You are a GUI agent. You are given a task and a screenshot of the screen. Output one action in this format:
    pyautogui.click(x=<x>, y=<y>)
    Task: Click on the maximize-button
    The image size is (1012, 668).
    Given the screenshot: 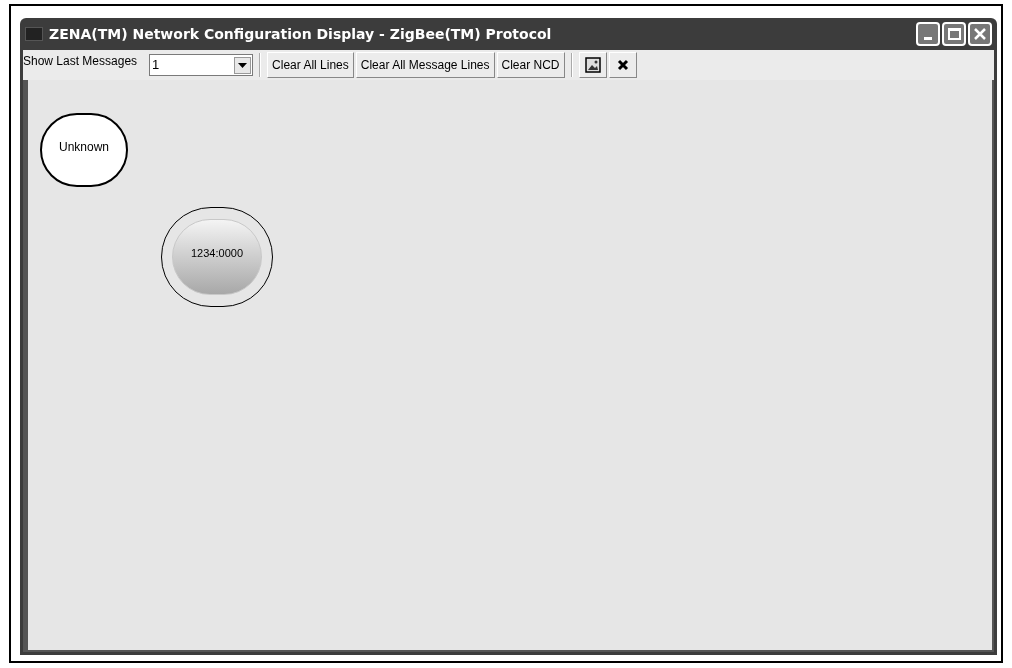 What is the action you would take?
    pyautogui.click(x=954, y=34)
    